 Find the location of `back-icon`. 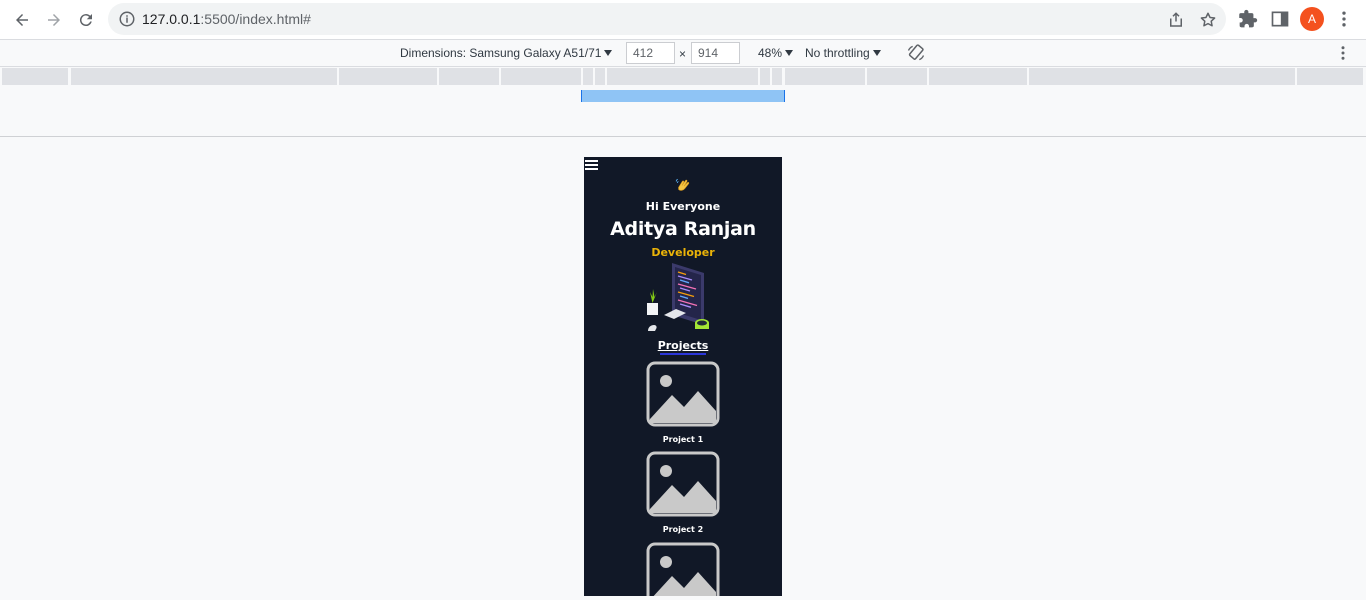

back-icon is located at coordinates (22, 20).